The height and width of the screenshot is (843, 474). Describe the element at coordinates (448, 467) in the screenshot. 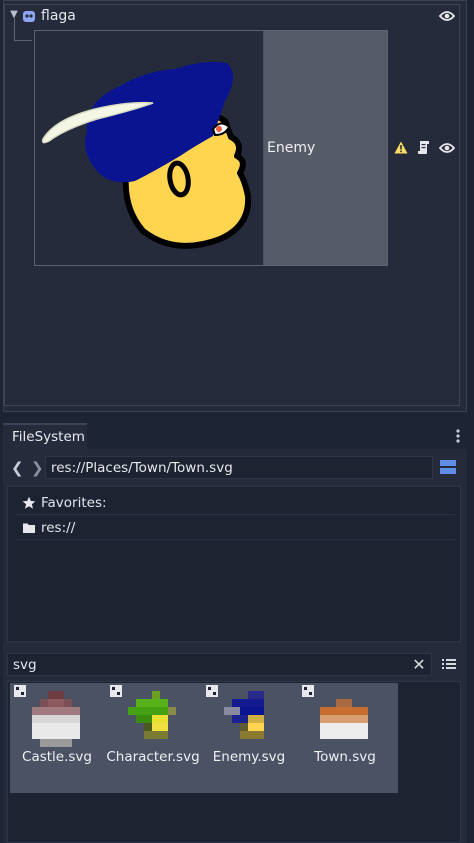

I see `split-layout-icon` at that location.